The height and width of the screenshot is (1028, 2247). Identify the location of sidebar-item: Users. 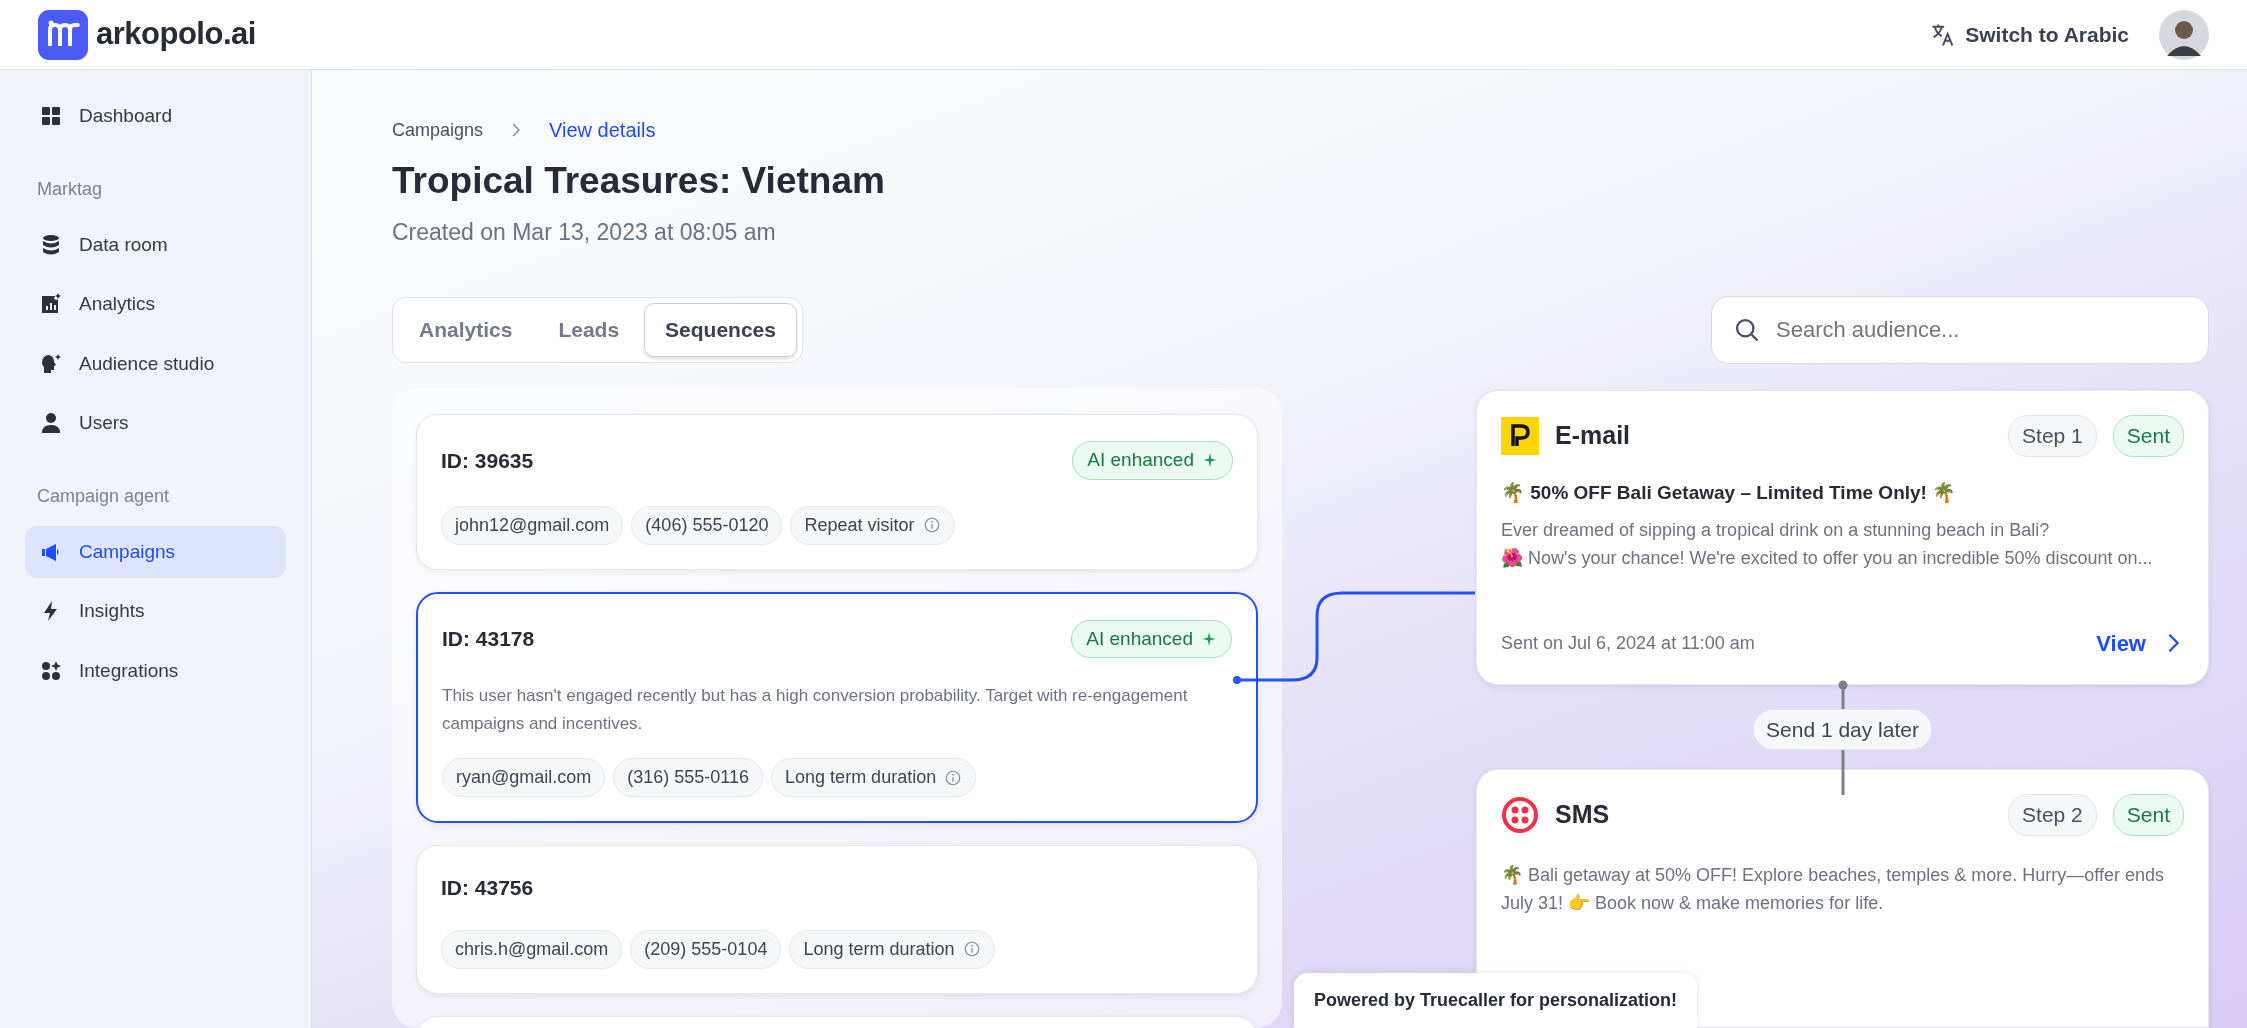
(155, 423).